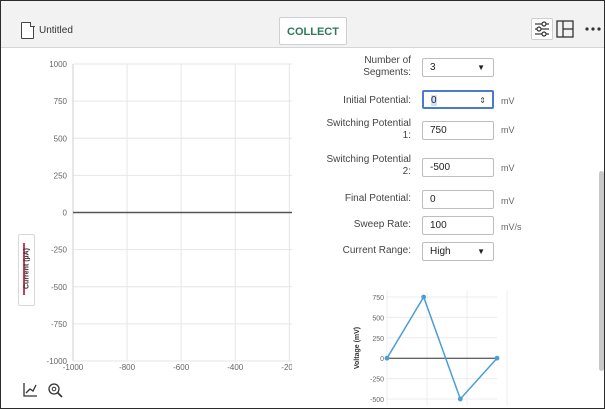  I want to click on more-icon, so click(593, 29).